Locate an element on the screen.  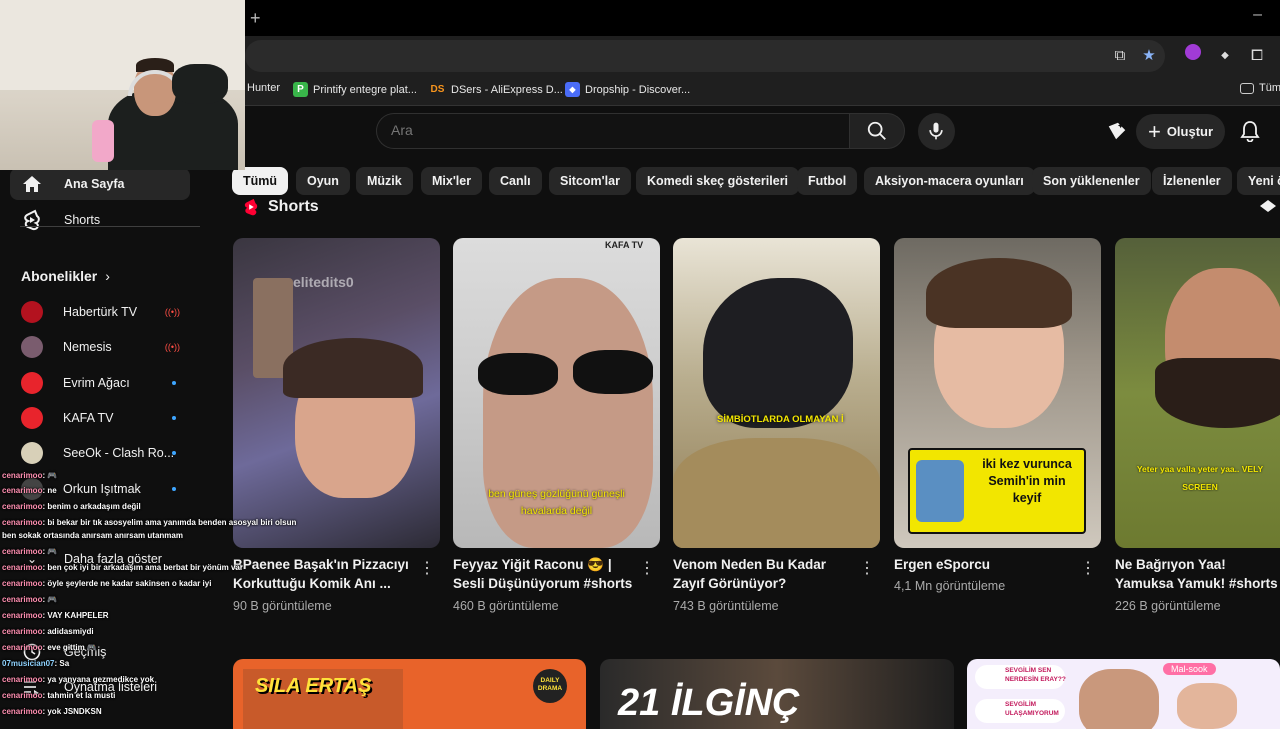
chat-bubble-text: SEVGİLİM ULAŞAMIYORUM is located at coordinates (1032, 709).